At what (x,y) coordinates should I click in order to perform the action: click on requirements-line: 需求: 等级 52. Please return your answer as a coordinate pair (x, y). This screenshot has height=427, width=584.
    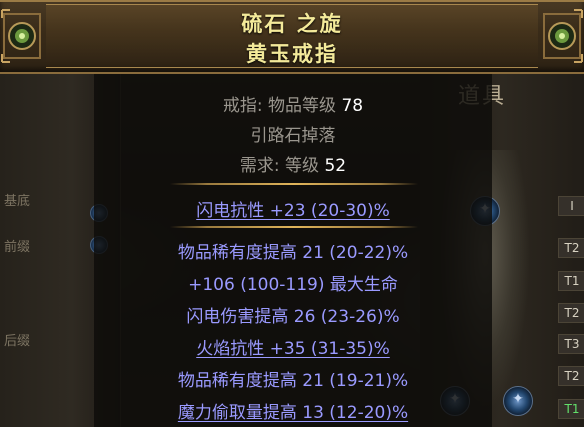
    Looking at the image, I should click on (293, 163).